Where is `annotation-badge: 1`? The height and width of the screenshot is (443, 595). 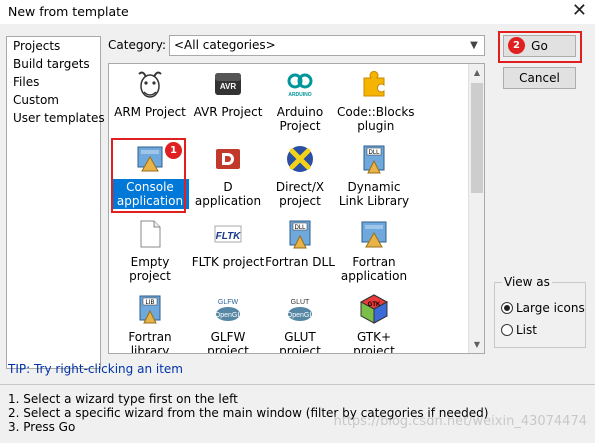 annotation-badge: 1 is located at coordinates (173, 150).